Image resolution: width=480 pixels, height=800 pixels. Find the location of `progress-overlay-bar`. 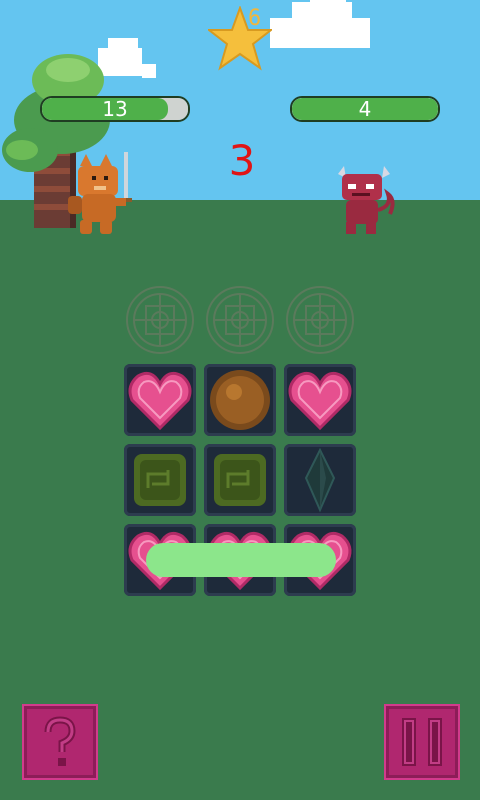

progress-overlay-bar is located at coordinates (241, 560).